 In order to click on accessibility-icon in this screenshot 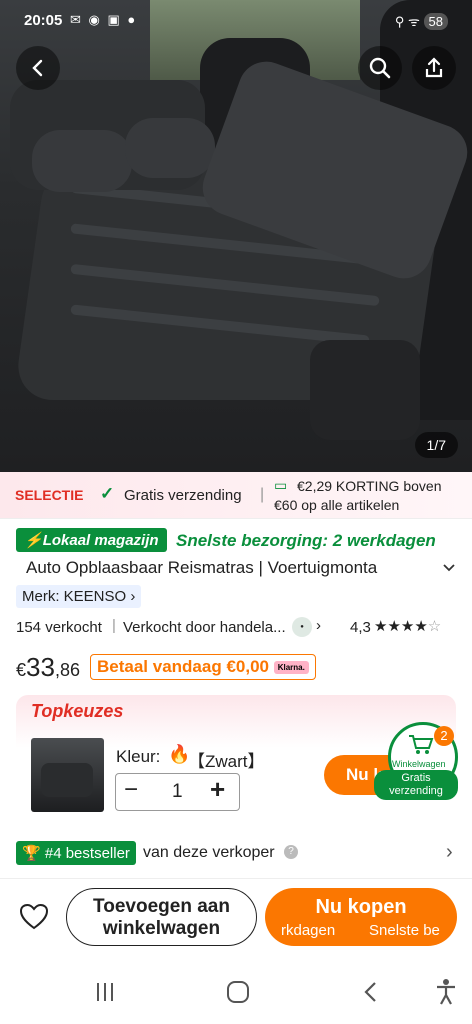, I will do `click(446, 992)`.